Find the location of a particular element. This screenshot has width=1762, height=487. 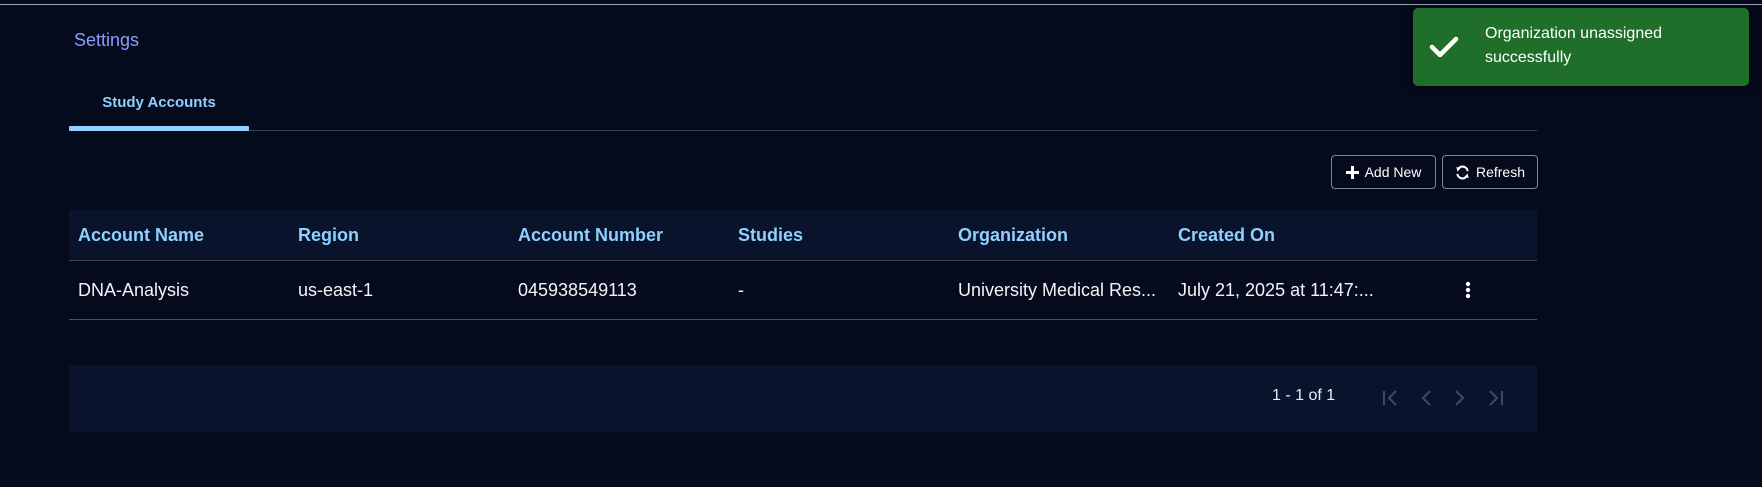

tab-study-accounts: Study Accounts is located at coordinates (159, 108).